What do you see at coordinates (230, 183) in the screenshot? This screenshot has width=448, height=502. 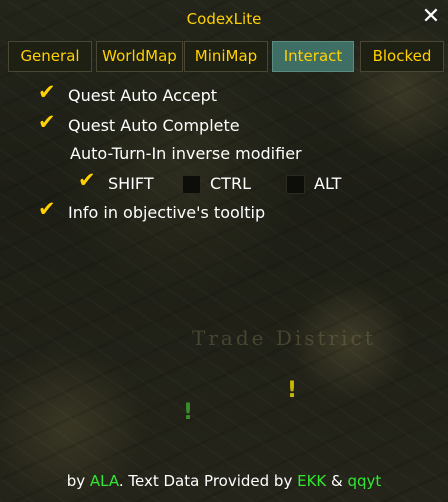 I see `ctrl-label: CTRL` at bounding box center [230, 183].